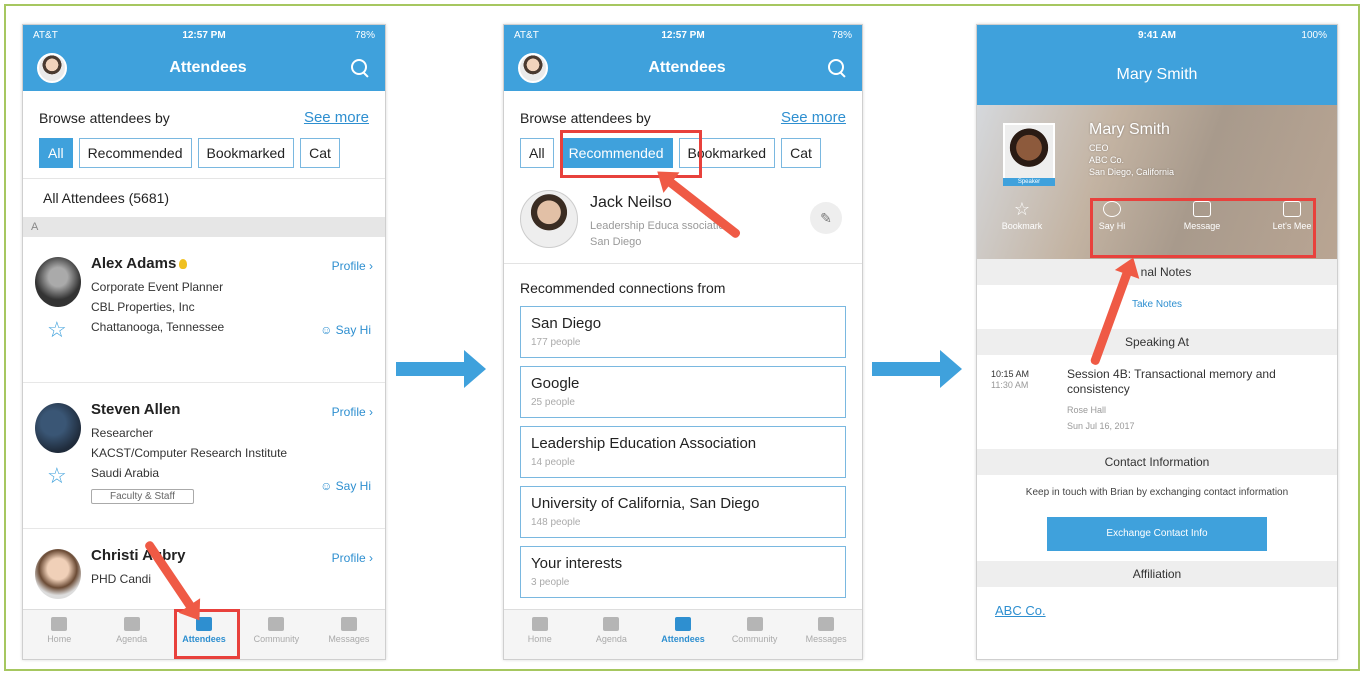 This screenshot has width=1364, height=675. I want to click on profile-role: CEO, so click(1099, 148).